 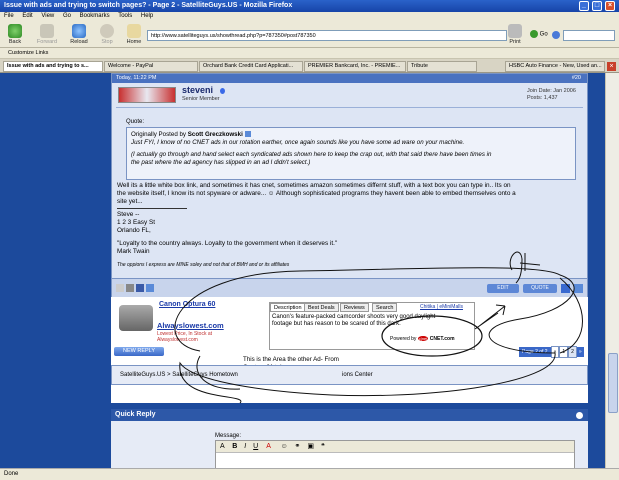 I want to click on go-button: Go, so click(x=539, y=34).